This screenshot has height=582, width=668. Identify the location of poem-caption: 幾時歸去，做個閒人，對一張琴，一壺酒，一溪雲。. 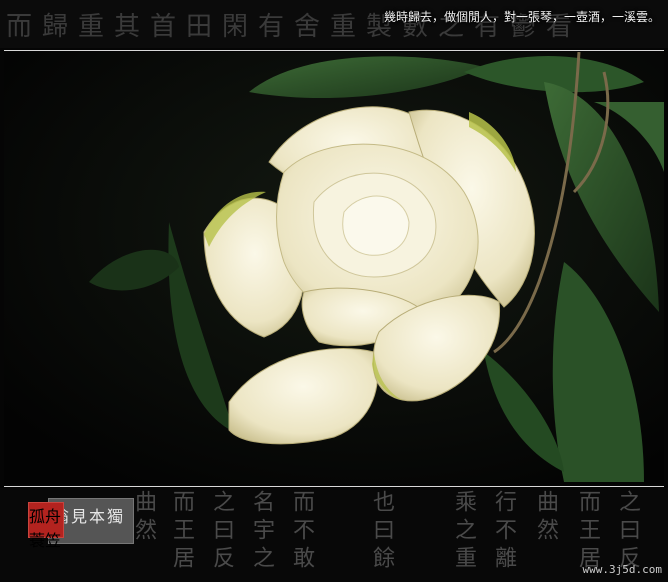
(521, 17).